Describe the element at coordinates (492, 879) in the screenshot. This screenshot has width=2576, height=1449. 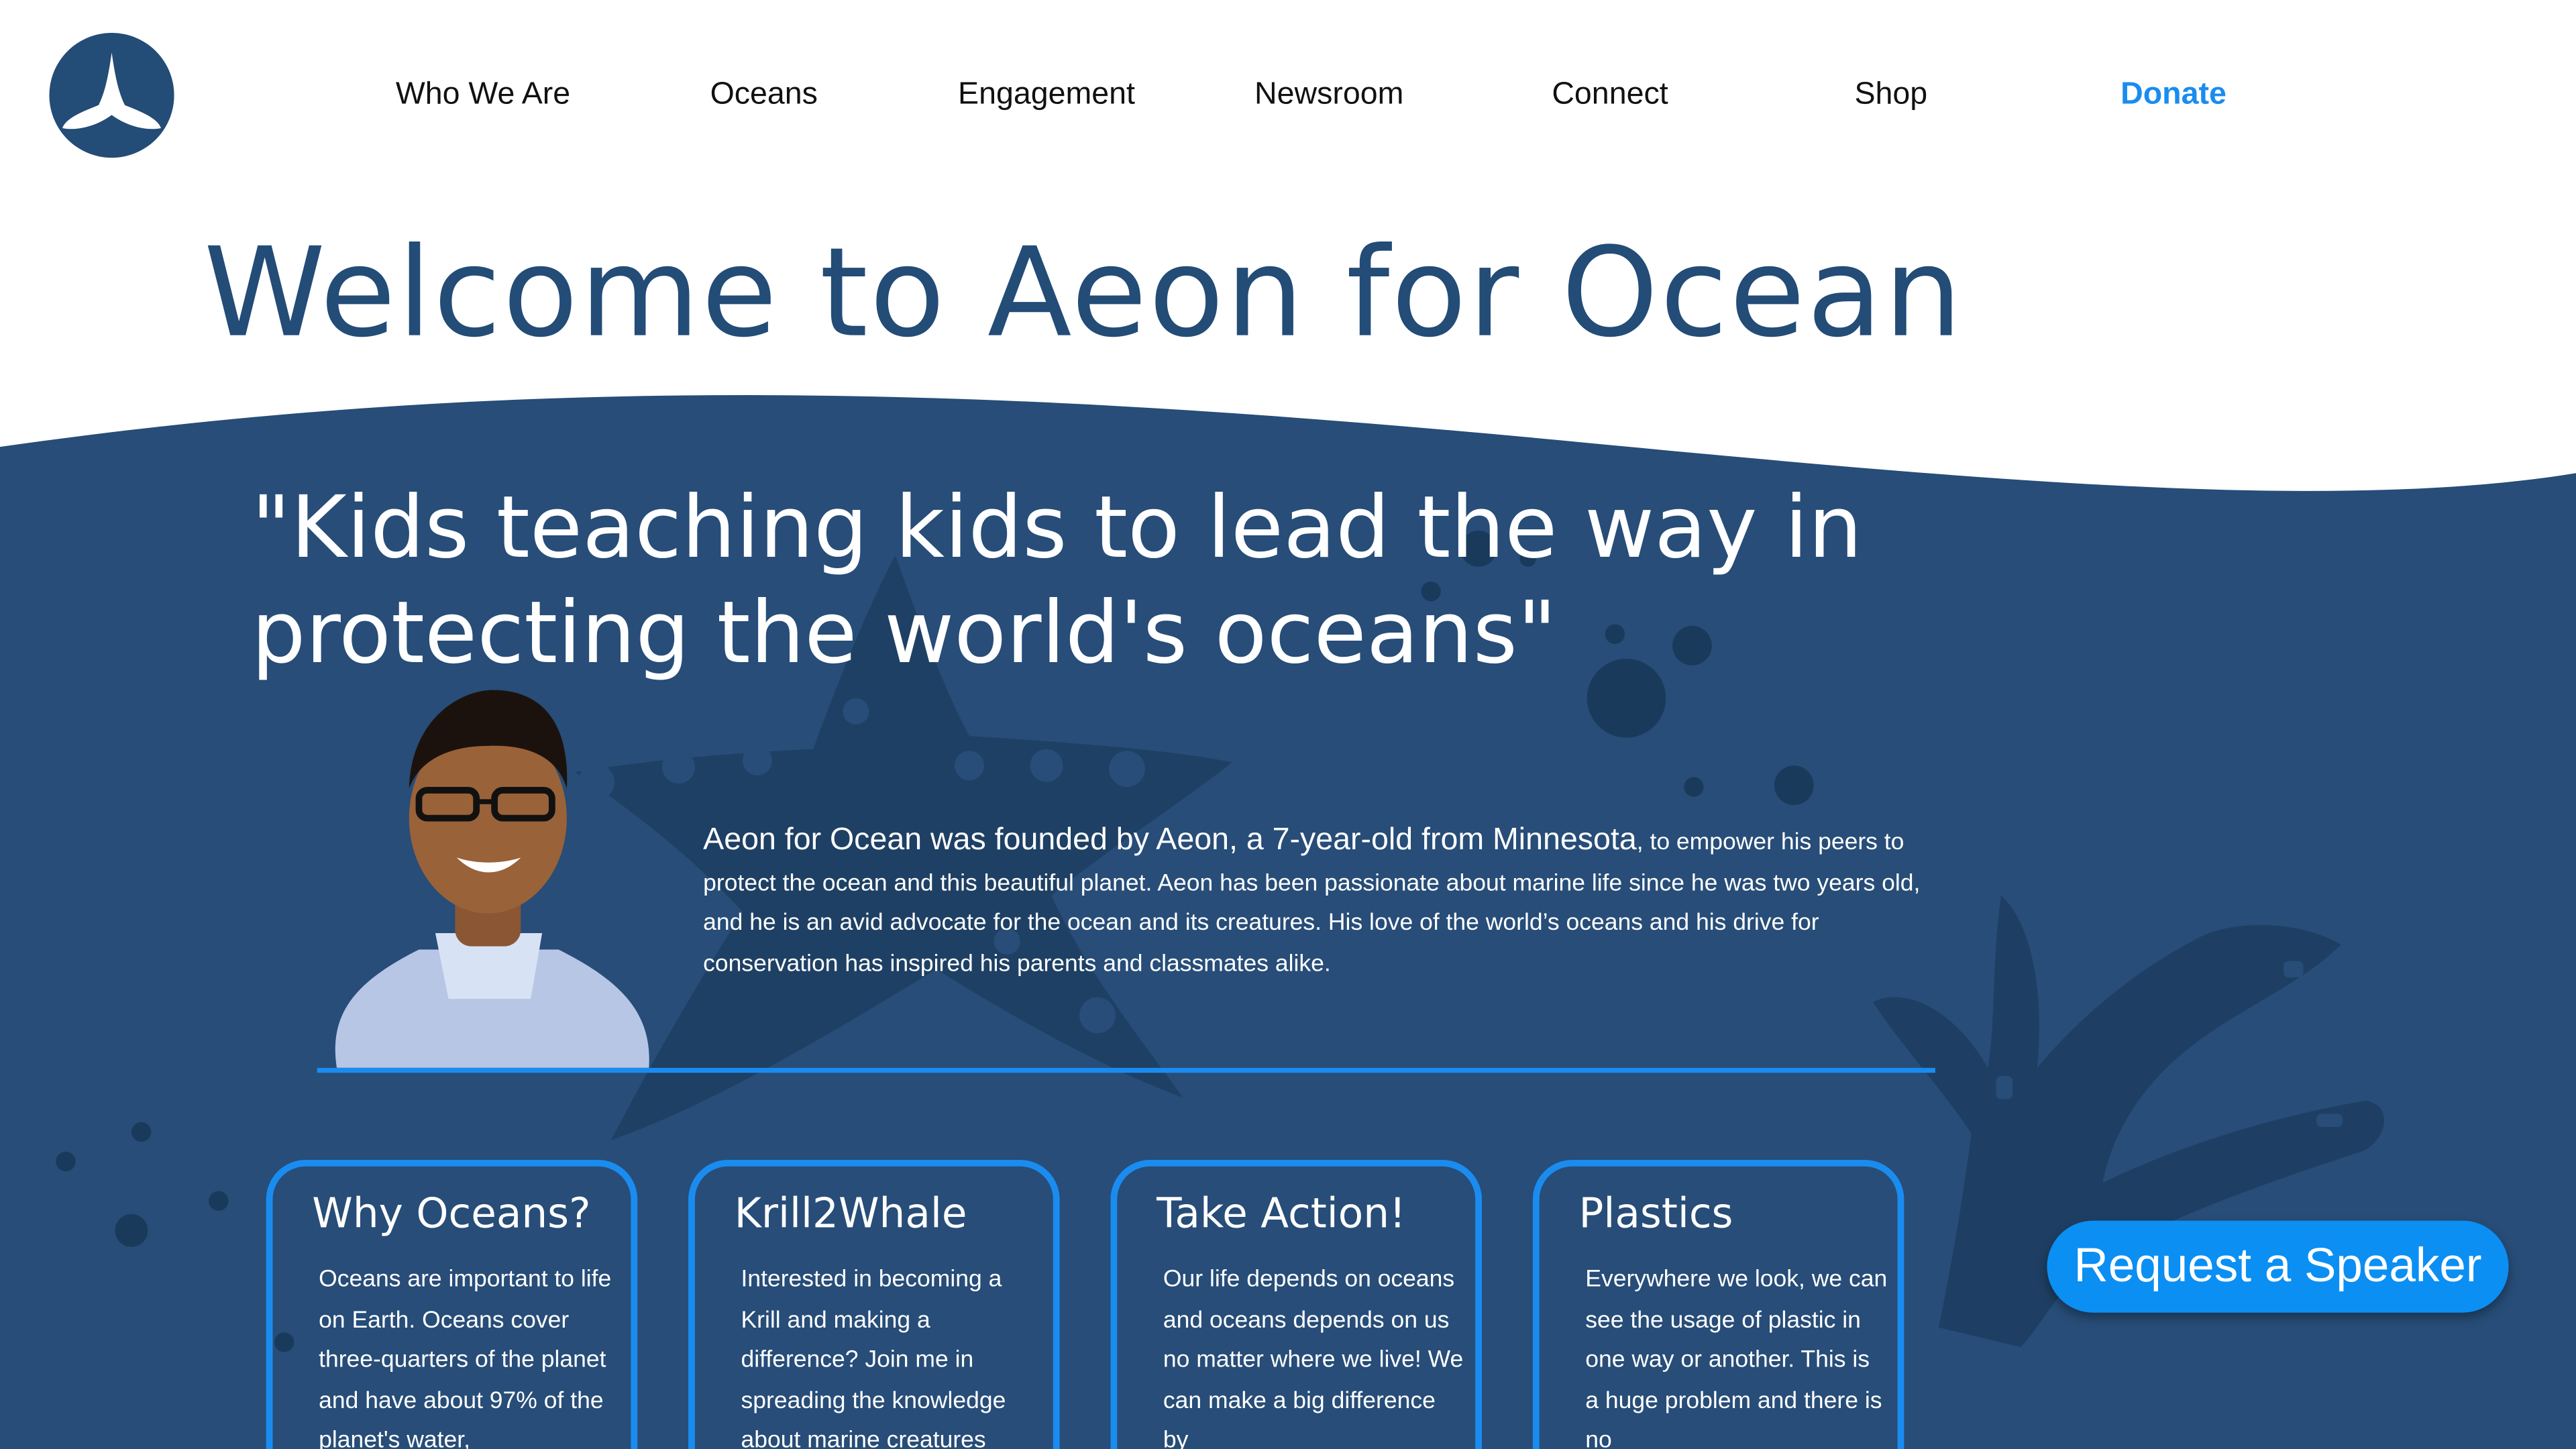
I see `founder-portrait` at that location.